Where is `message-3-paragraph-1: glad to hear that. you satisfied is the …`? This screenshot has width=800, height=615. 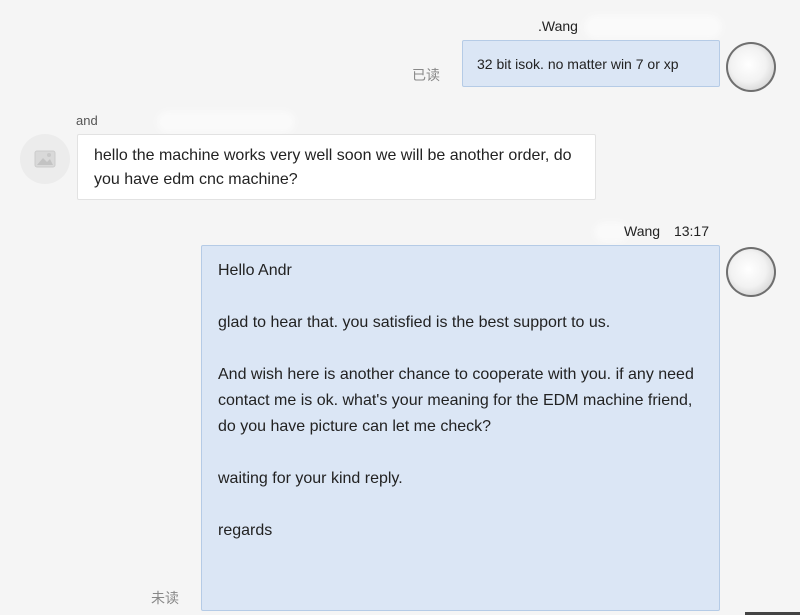 message-3-paragraph-1: glad to hear that. you satisfied is the … is located at coordinates (414, 322).